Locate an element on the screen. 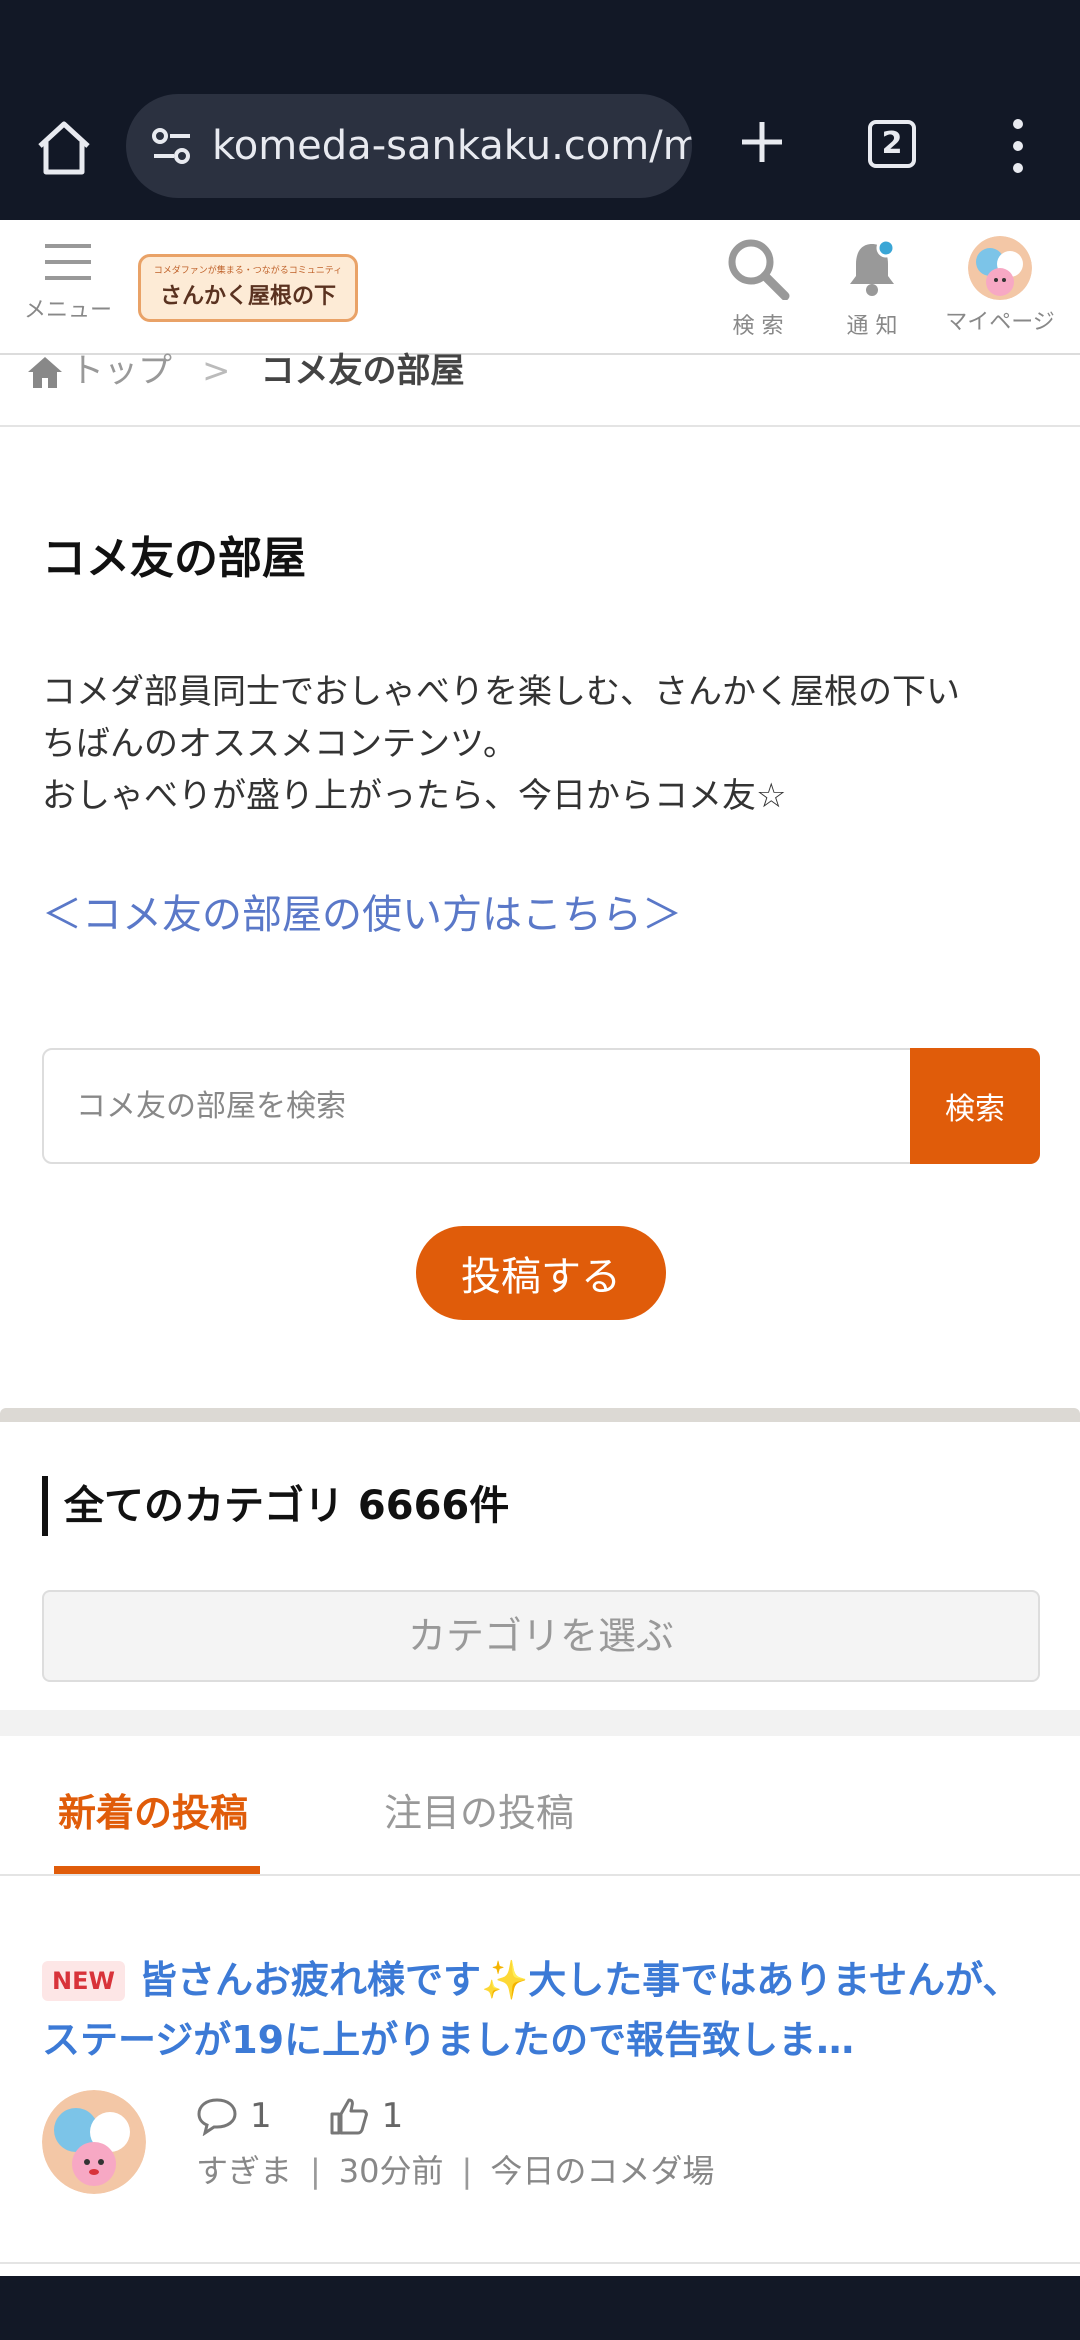 This screenshot has height=2340, width=1080. section-gap is located at coordinates (540, 1723).